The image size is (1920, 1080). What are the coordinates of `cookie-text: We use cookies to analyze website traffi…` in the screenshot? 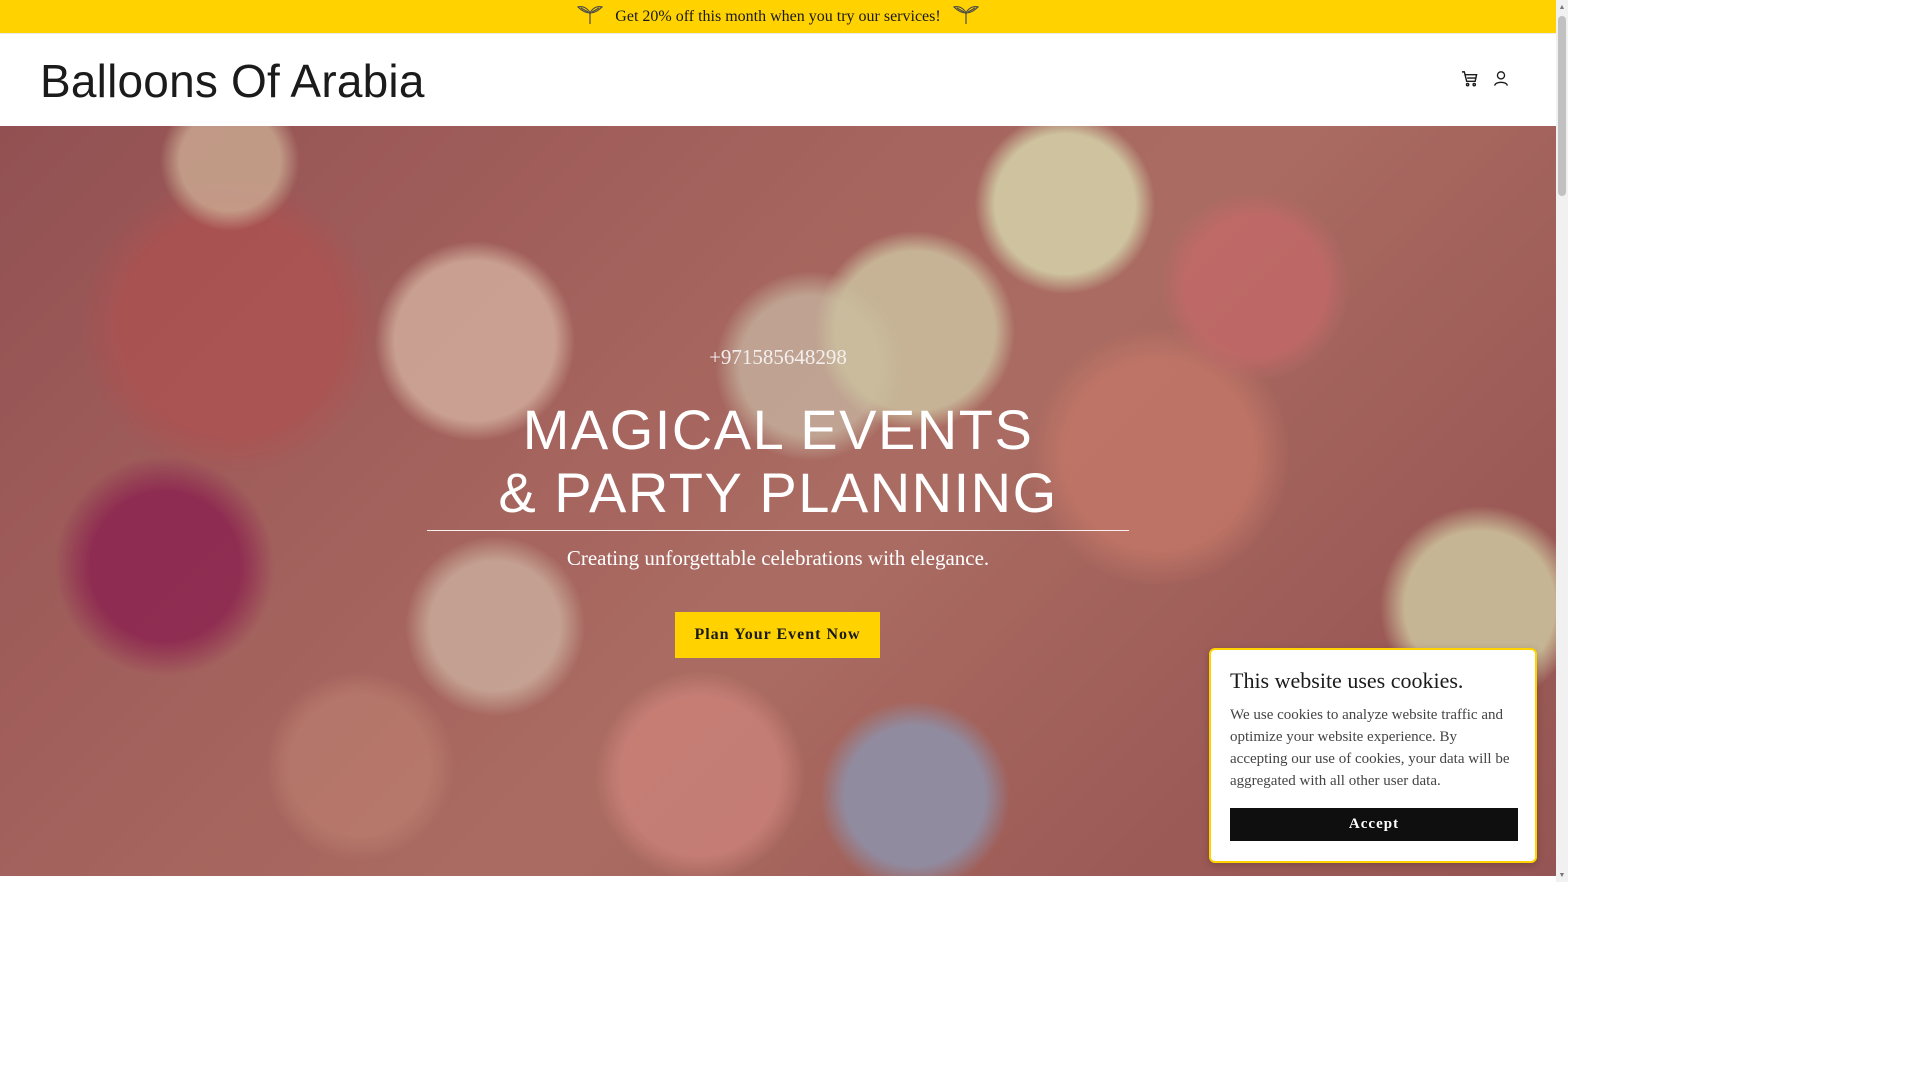 It's located at (1370, 748).